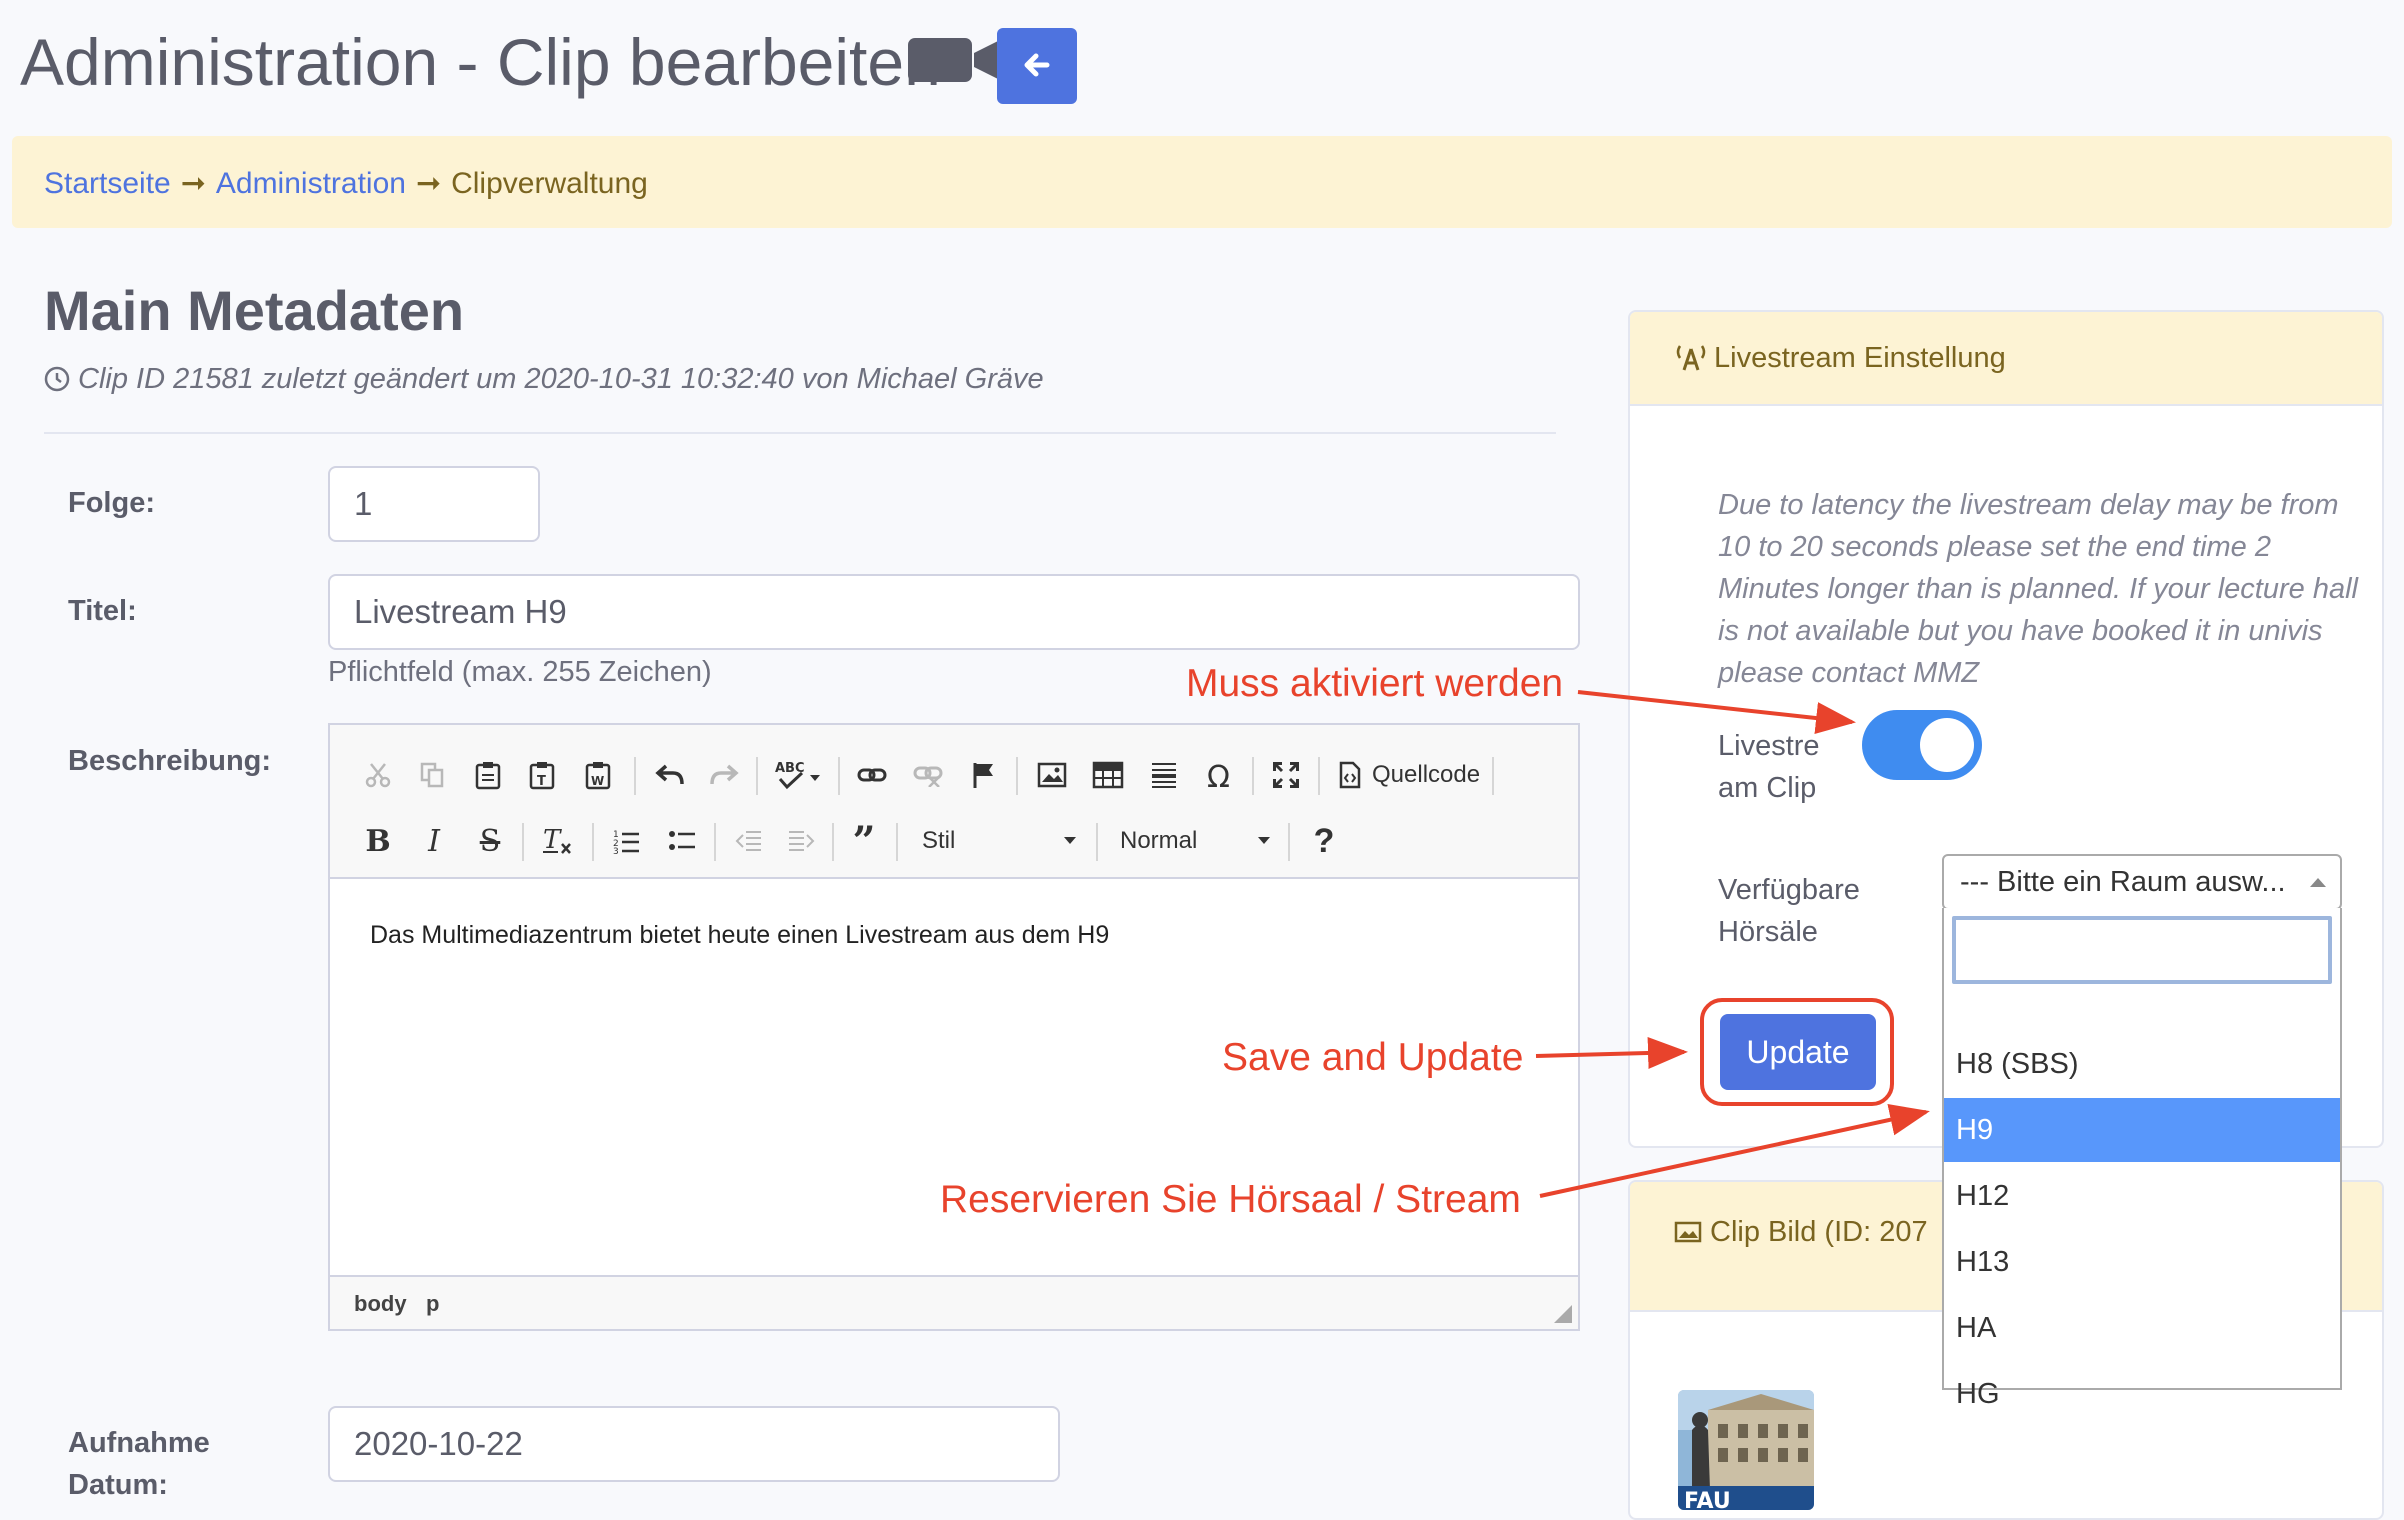  I want to click on indent-icon, so click(802, 841).